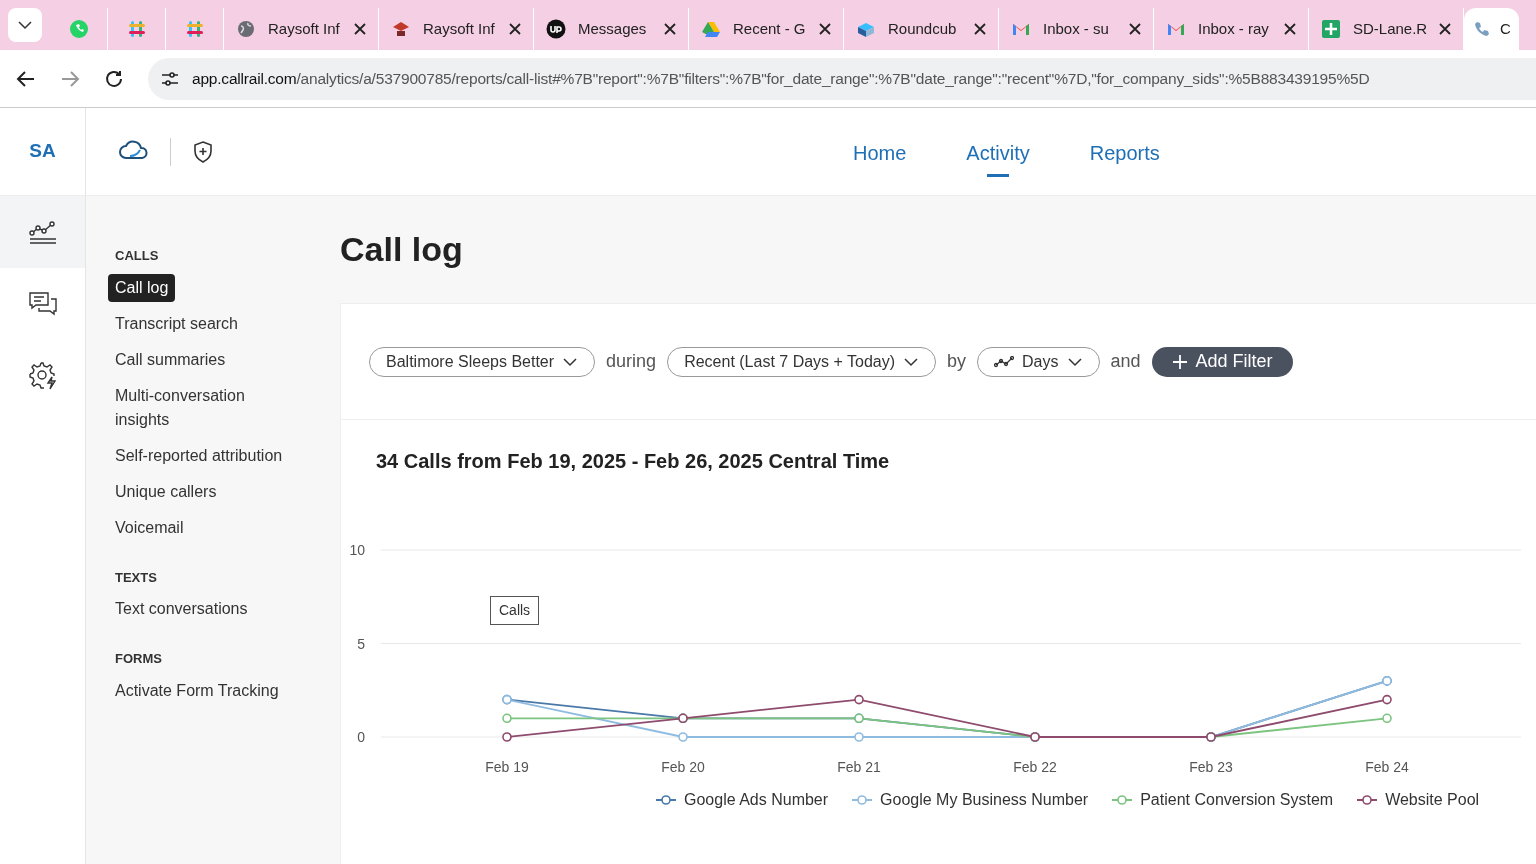  What do you see at coordinates (361, 643) in the screenshot?
I see `axis-tick-label: 5` at bounding box center [361, 643].